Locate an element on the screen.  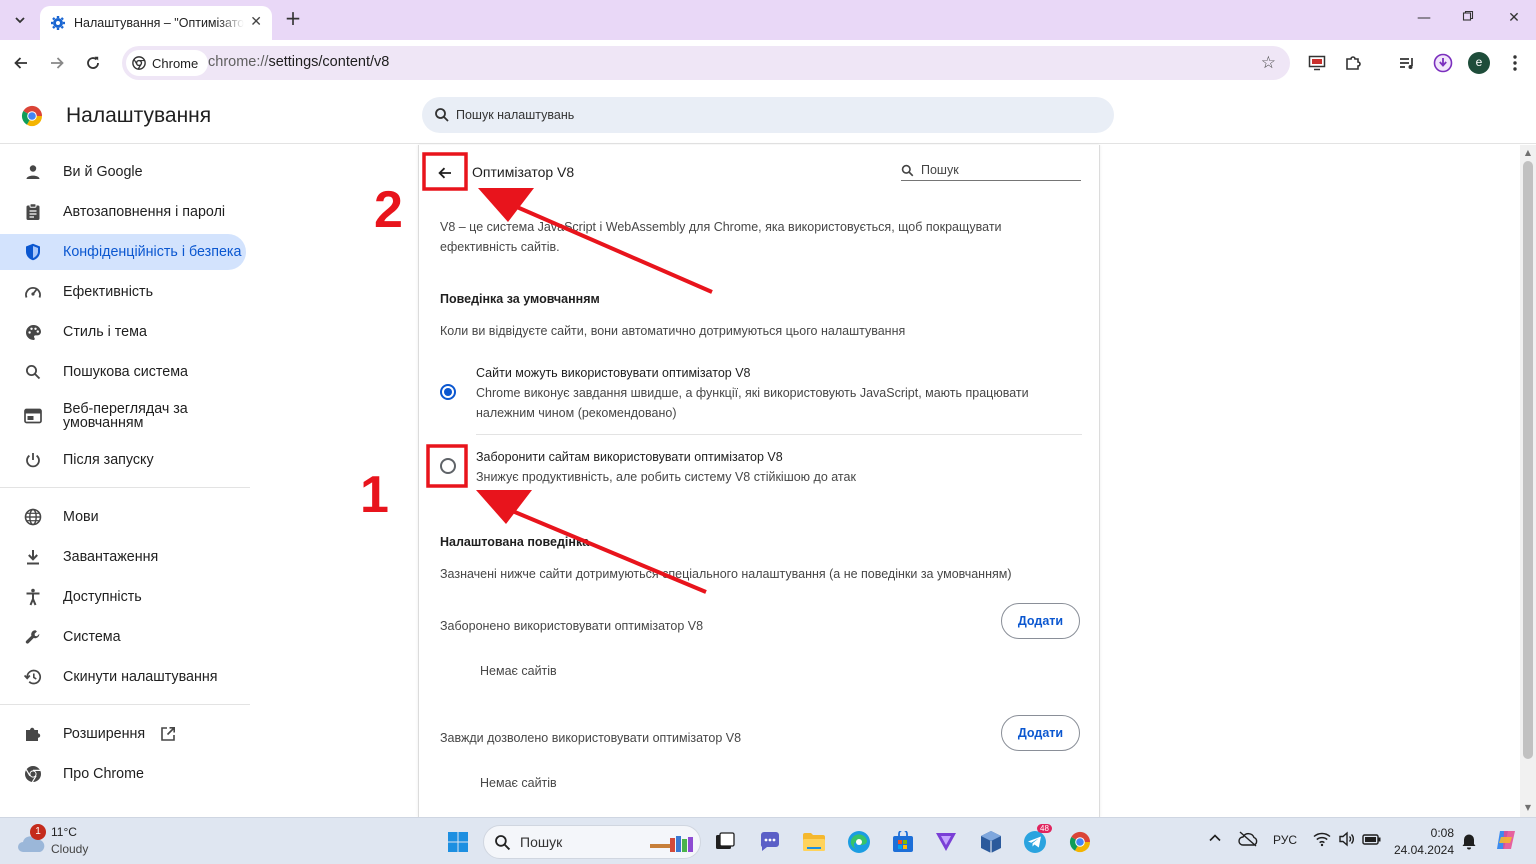
sidebar-item-languages: Мови is located at coordinates (124, 517).